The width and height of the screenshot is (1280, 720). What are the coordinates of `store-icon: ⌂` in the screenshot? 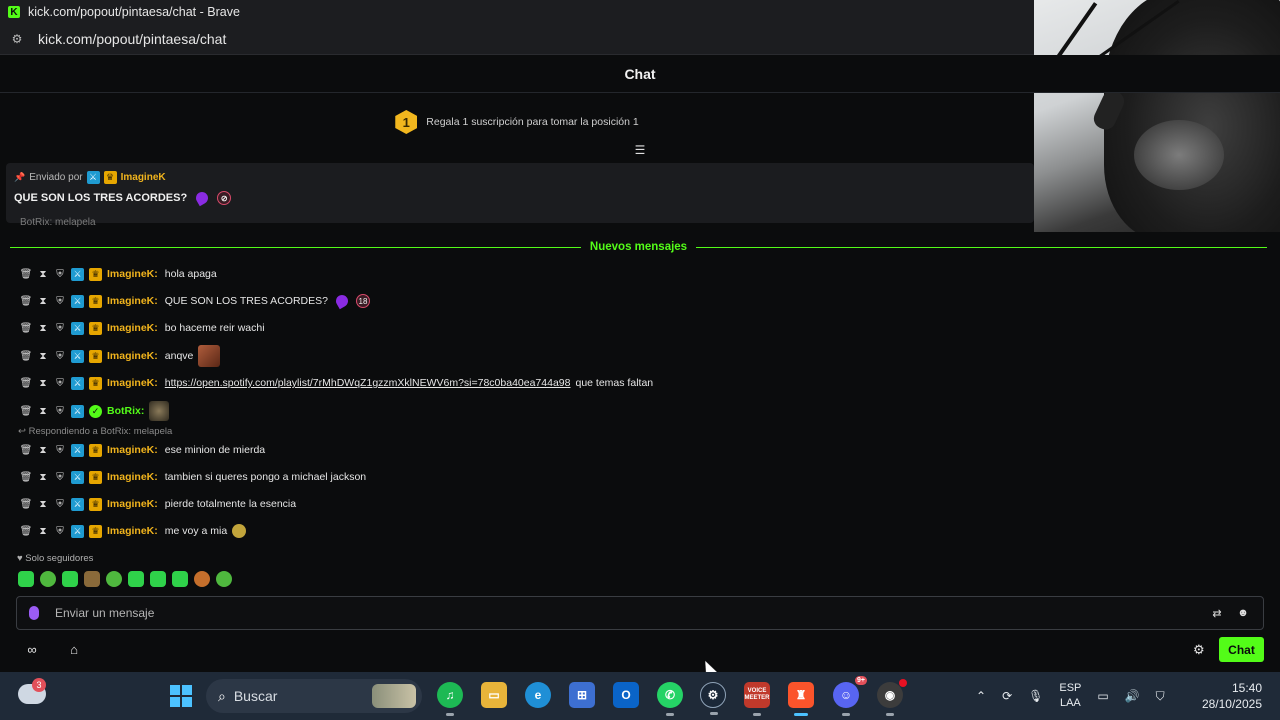 It's located at (74, 649).